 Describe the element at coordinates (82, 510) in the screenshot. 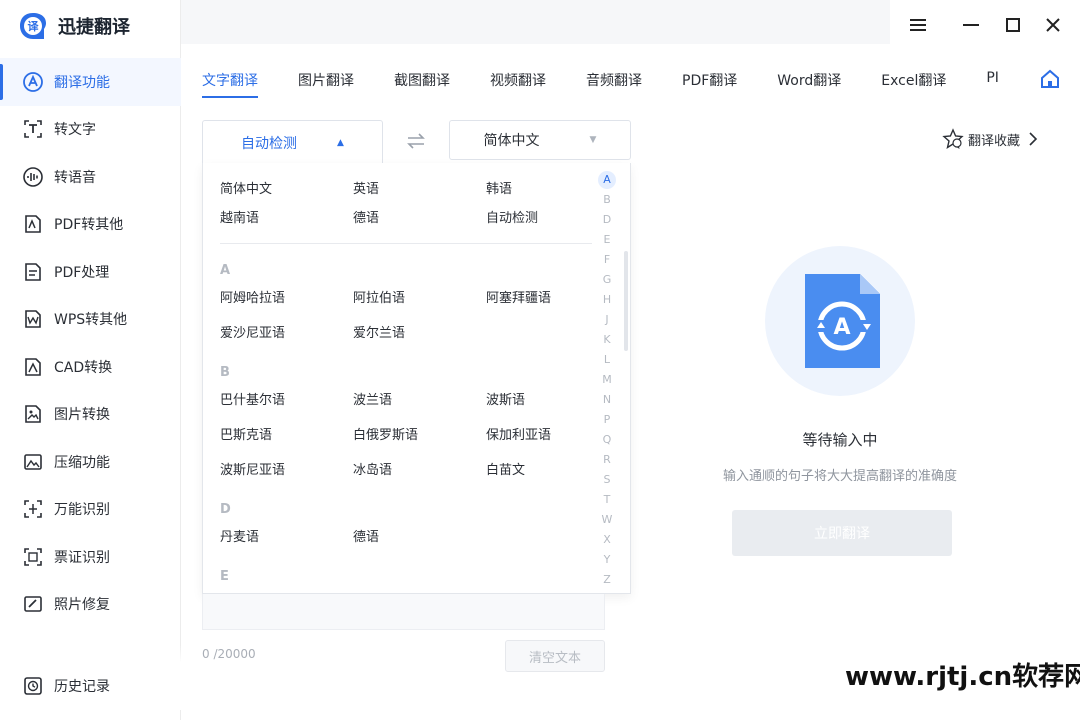

I see `sidebar-item-label: 万能识别` at that location.